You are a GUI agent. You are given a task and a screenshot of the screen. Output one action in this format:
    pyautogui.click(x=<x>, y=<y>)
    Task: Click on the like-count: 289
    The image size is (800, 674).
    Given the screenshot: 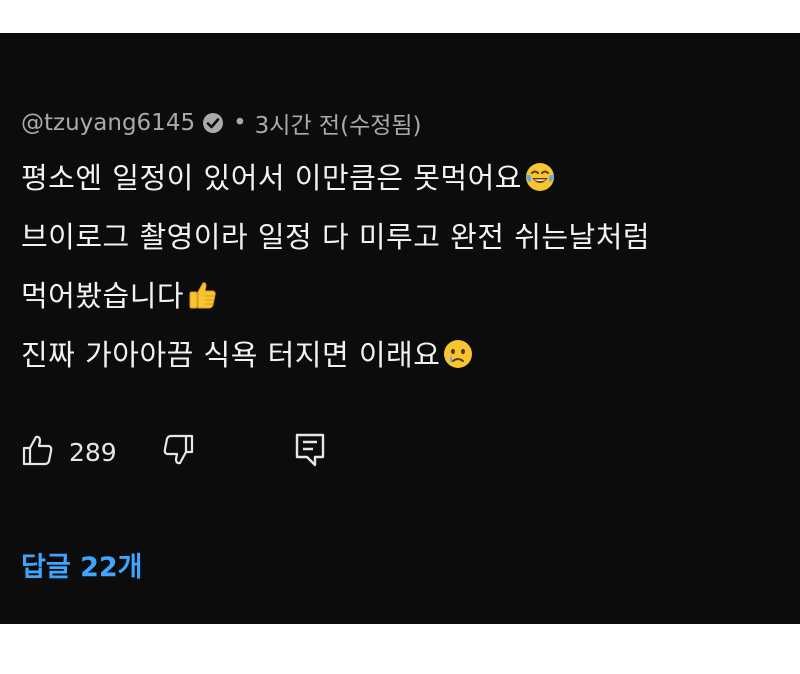 What is the action you would take?
    pyautogui.click(x=93, y=452)
    